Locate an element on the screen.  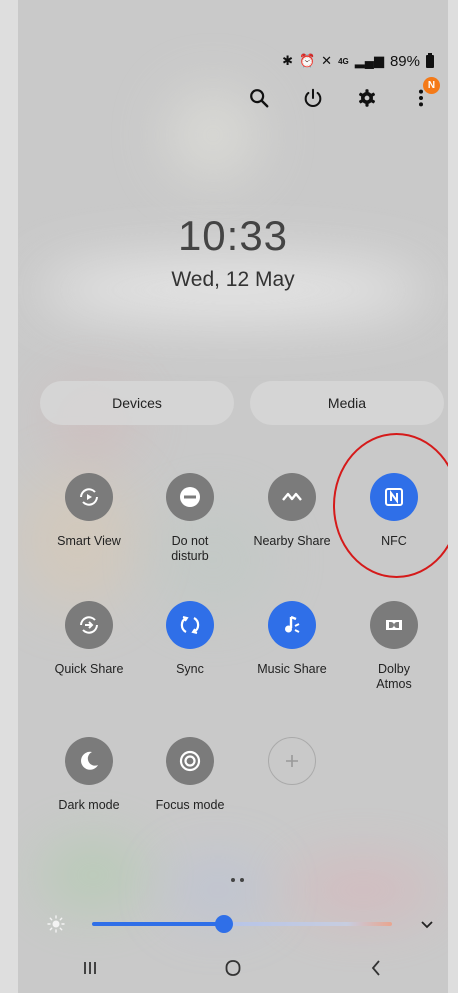
tile-smart-view: Smart View is located at coordinates (89, 511).